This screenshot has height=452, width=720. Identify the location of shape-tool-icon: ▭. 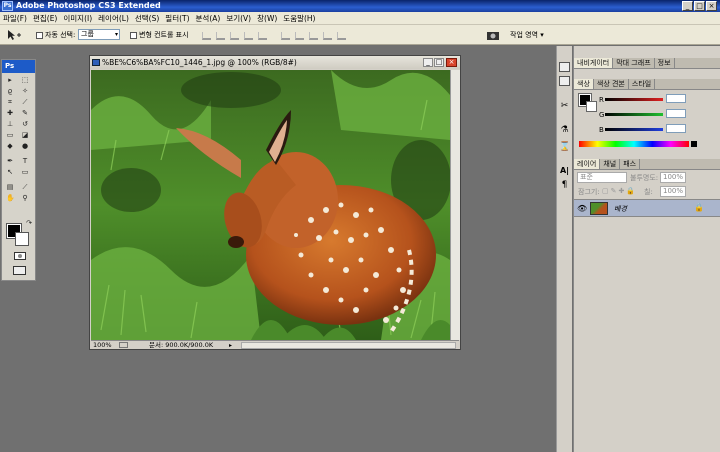
(25, 172).